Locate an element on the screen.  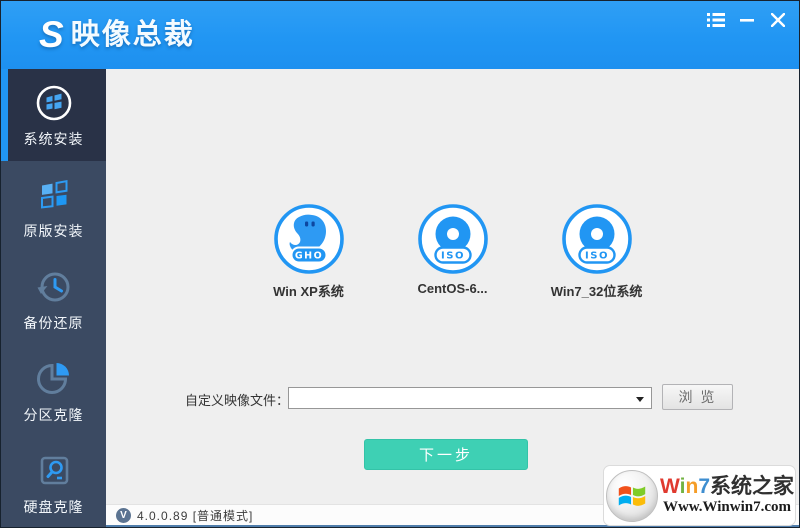
gho-file-icon: GHO is located at coordinates (308, 239).